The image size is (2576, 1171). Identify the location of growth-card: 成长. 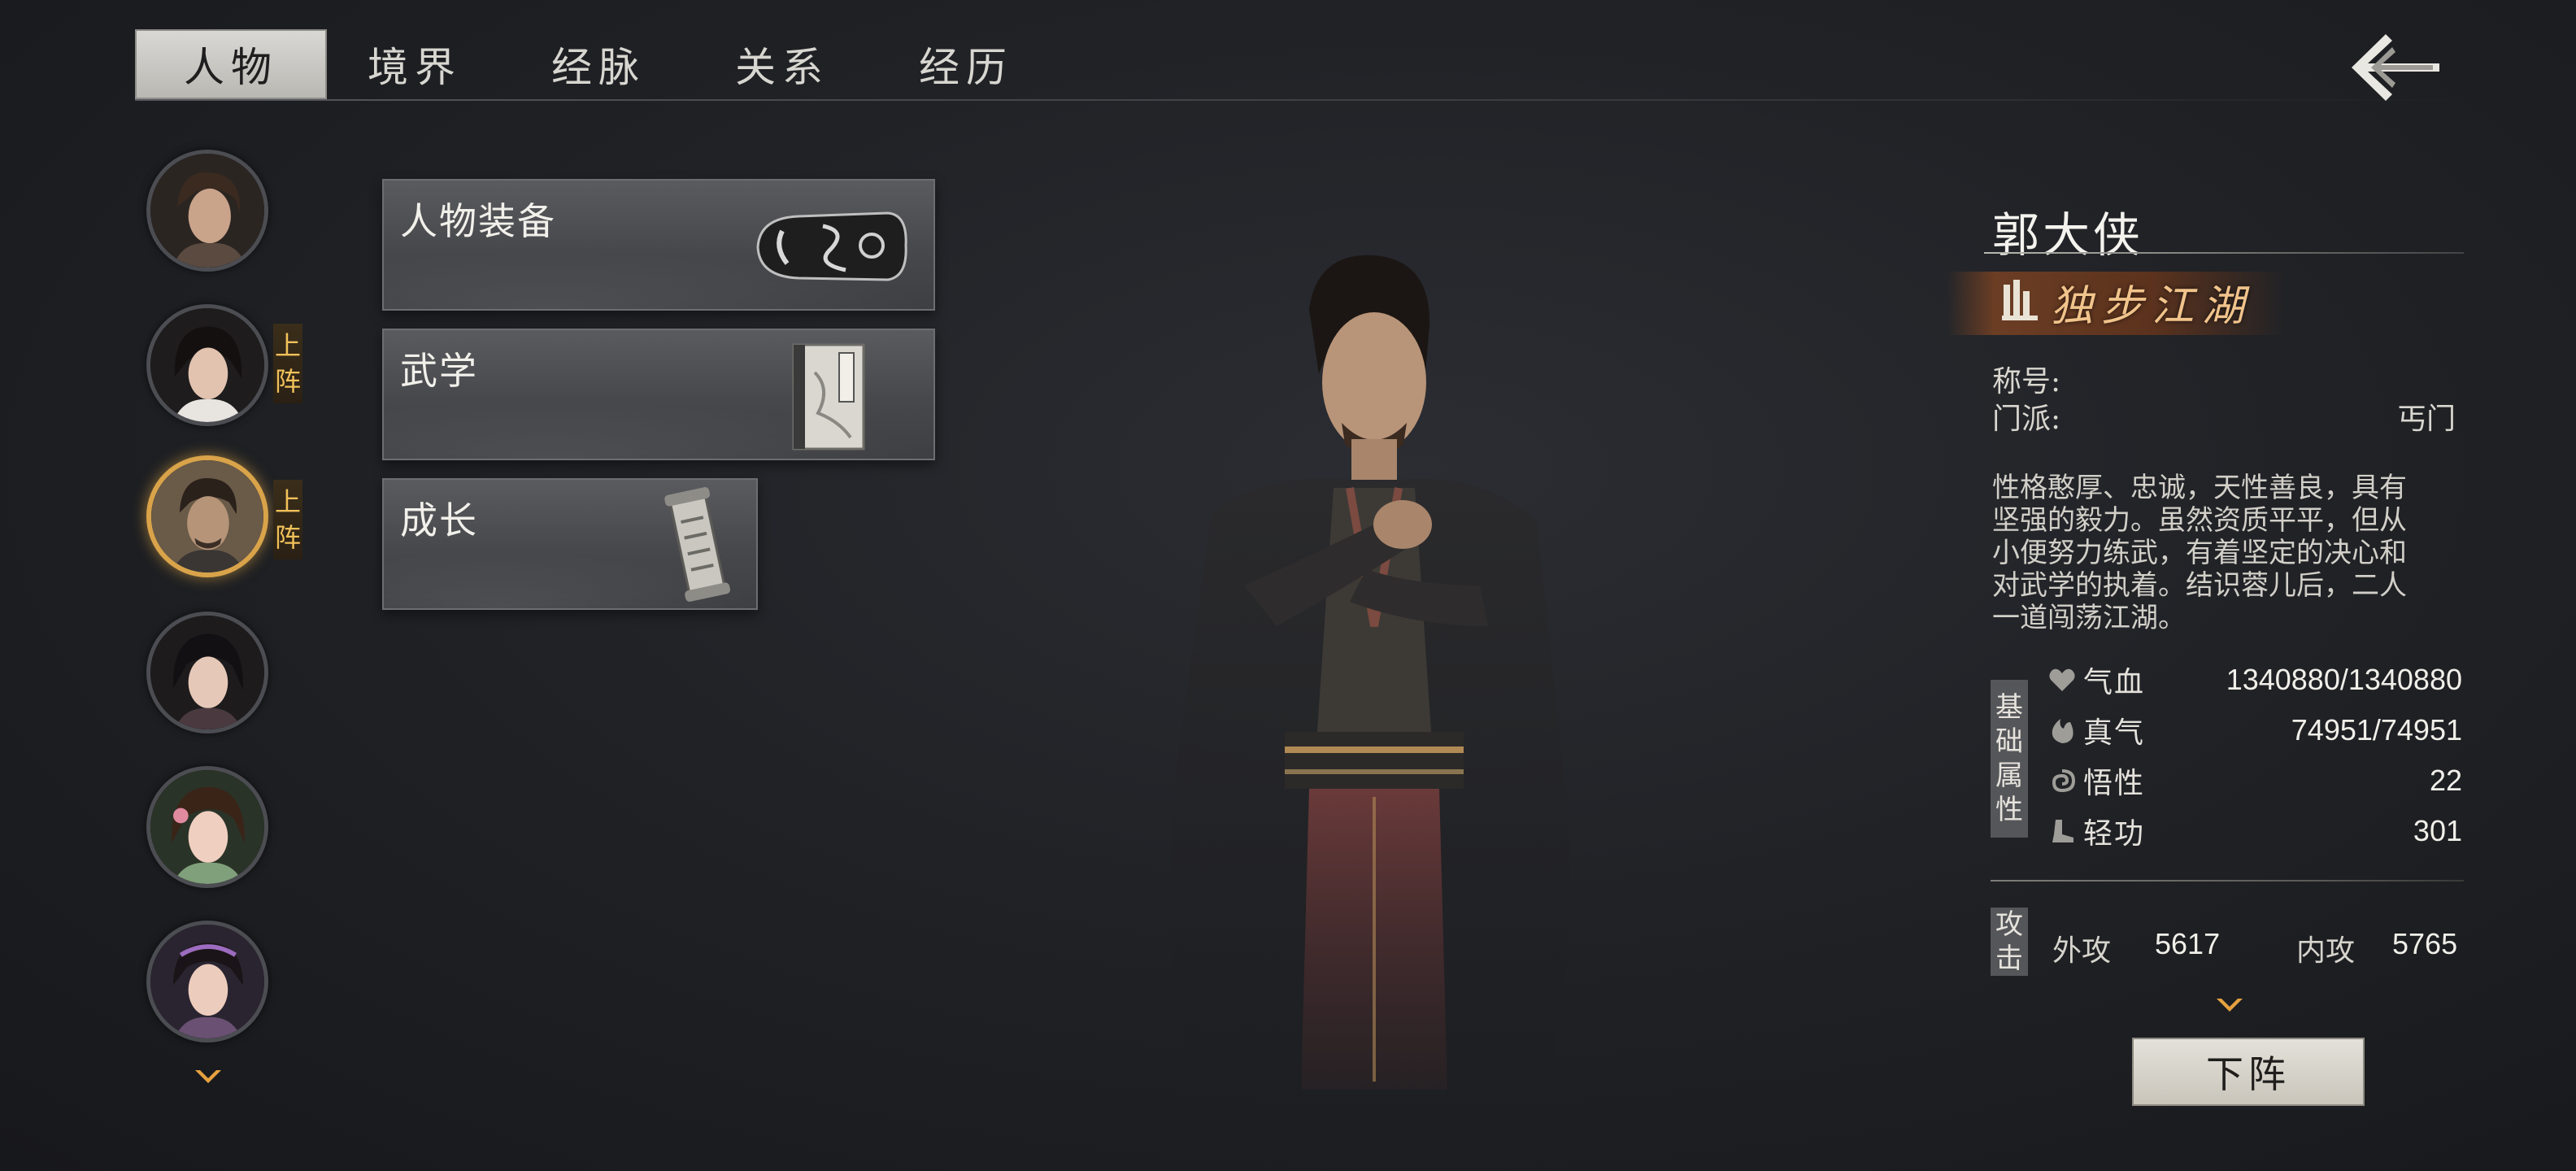
(570, 544).